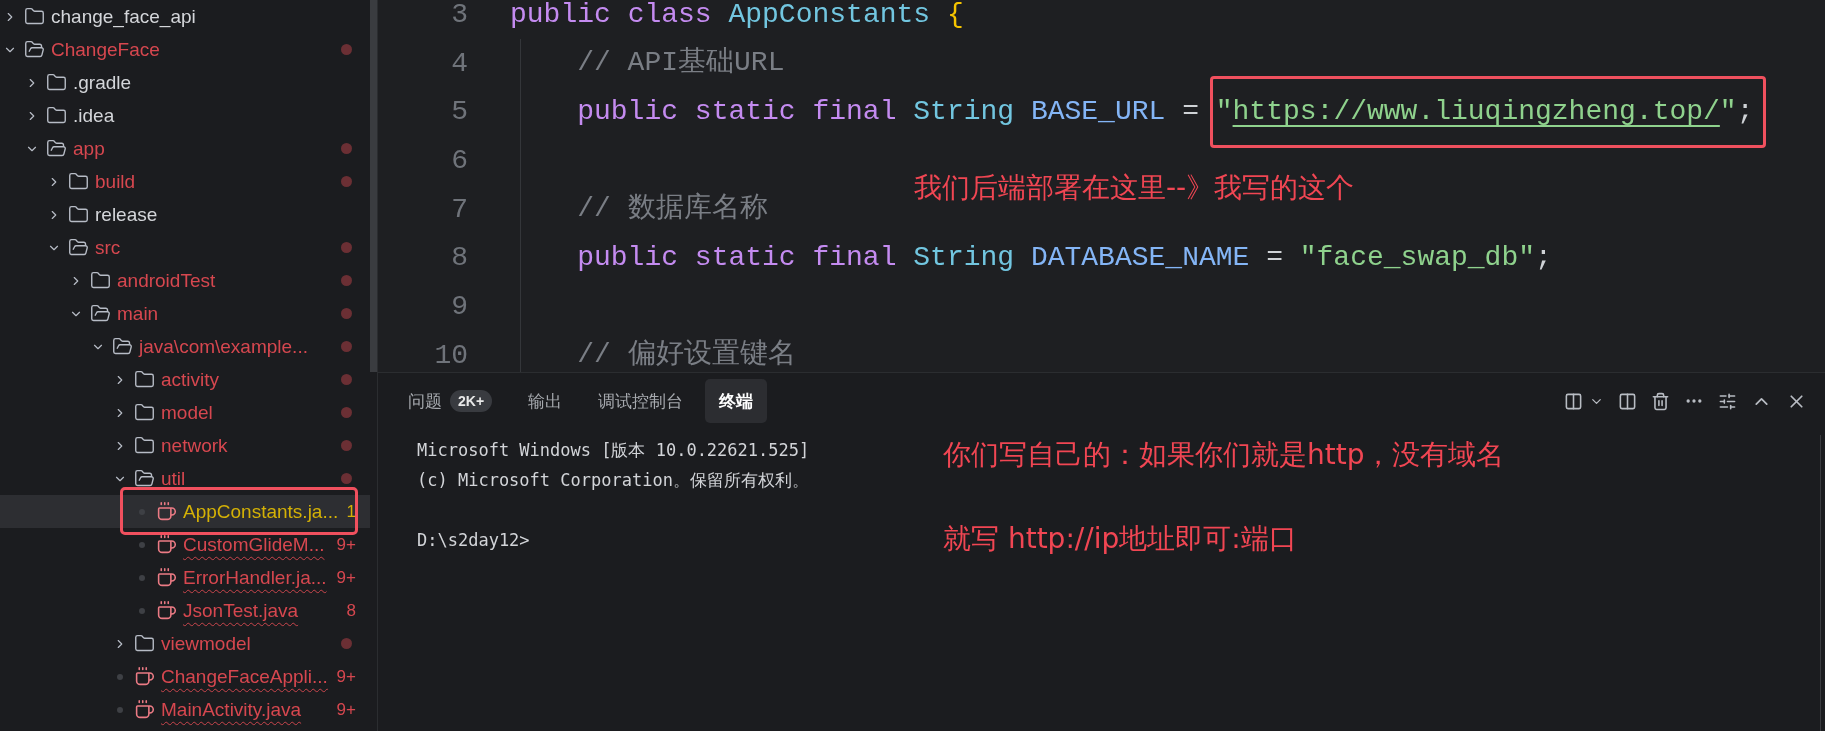  What do you see at coordinates (185, 511) in the screenshot?
I see `tree-item: AppConstants.ja... 1` at bounding box center [185, 511].